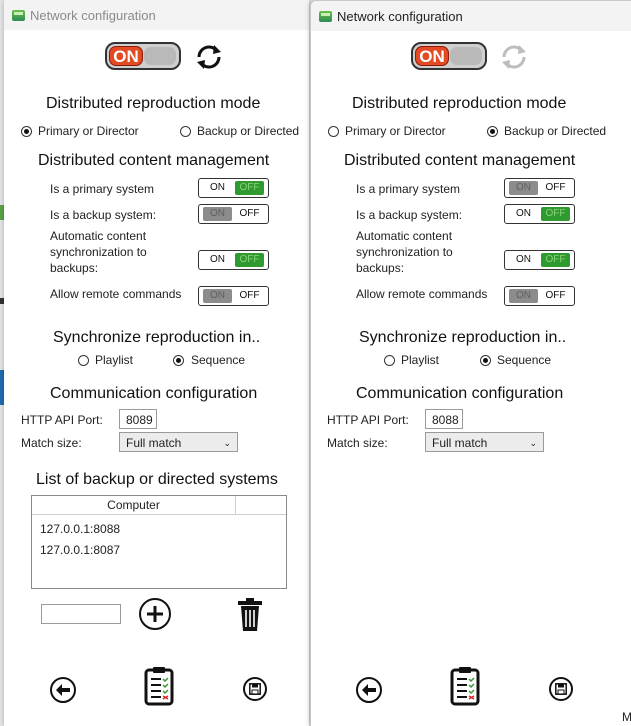  I want to click on list-item: 127.0.0.1:8088, so click(80, 529).